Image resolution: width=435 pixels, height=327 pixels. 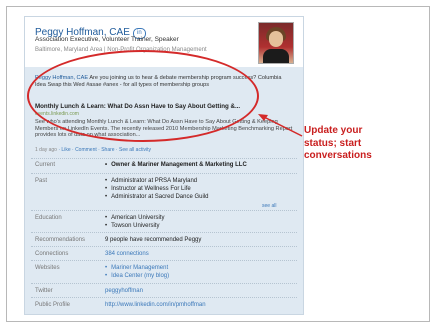 I want to click on callout-line-2: status; start, so click(x=333, y=143).